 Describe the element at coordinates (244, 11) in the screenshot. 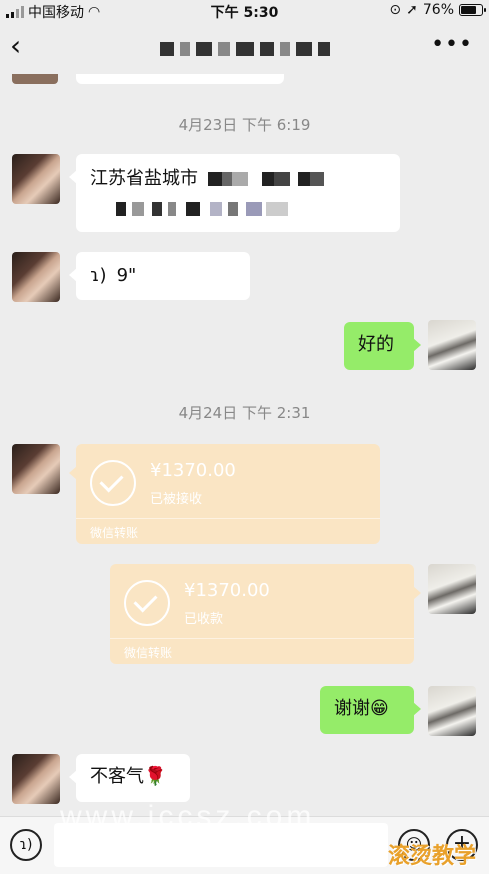

I see `status-bar: 中国移动 ◠ 下午 5:30 ⊙ ➚ 76%` at that location.